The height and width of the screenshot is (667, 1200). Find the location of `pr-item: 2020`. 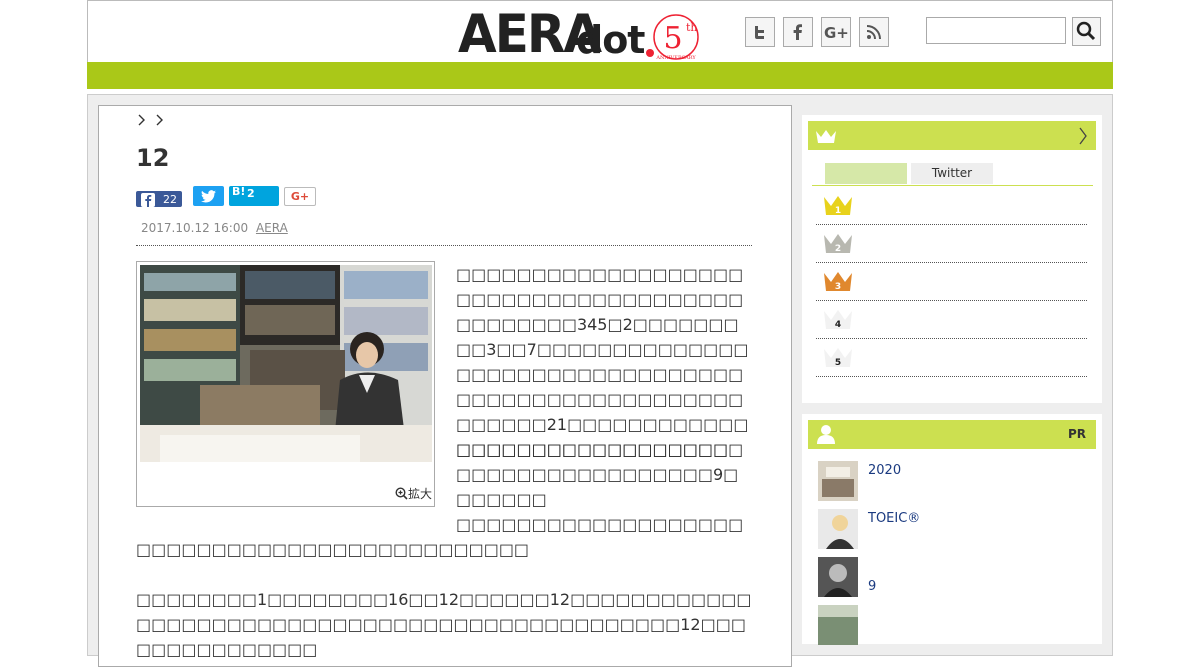

pr-item: 2020 is located at coordinates (953, 481).